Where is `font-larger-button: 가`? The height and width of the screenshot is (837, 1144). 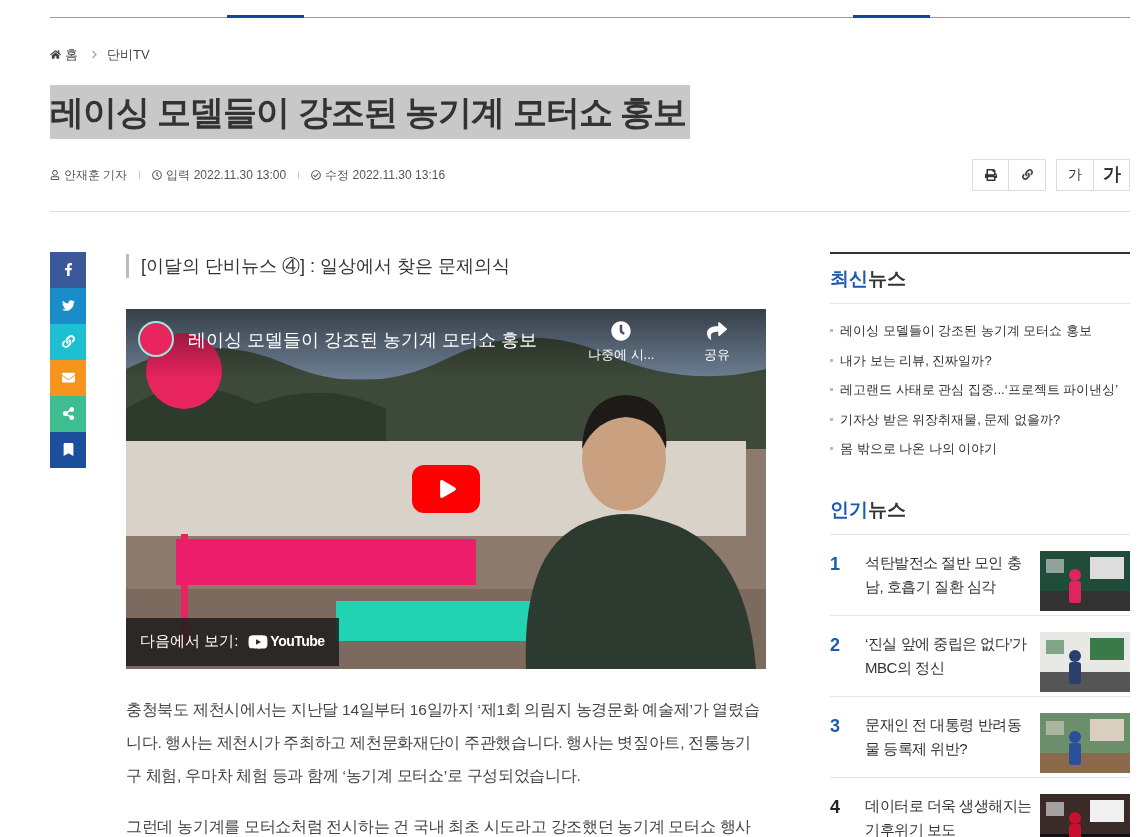
font-larger-button: 가 is located at coordinates (1111, 174).